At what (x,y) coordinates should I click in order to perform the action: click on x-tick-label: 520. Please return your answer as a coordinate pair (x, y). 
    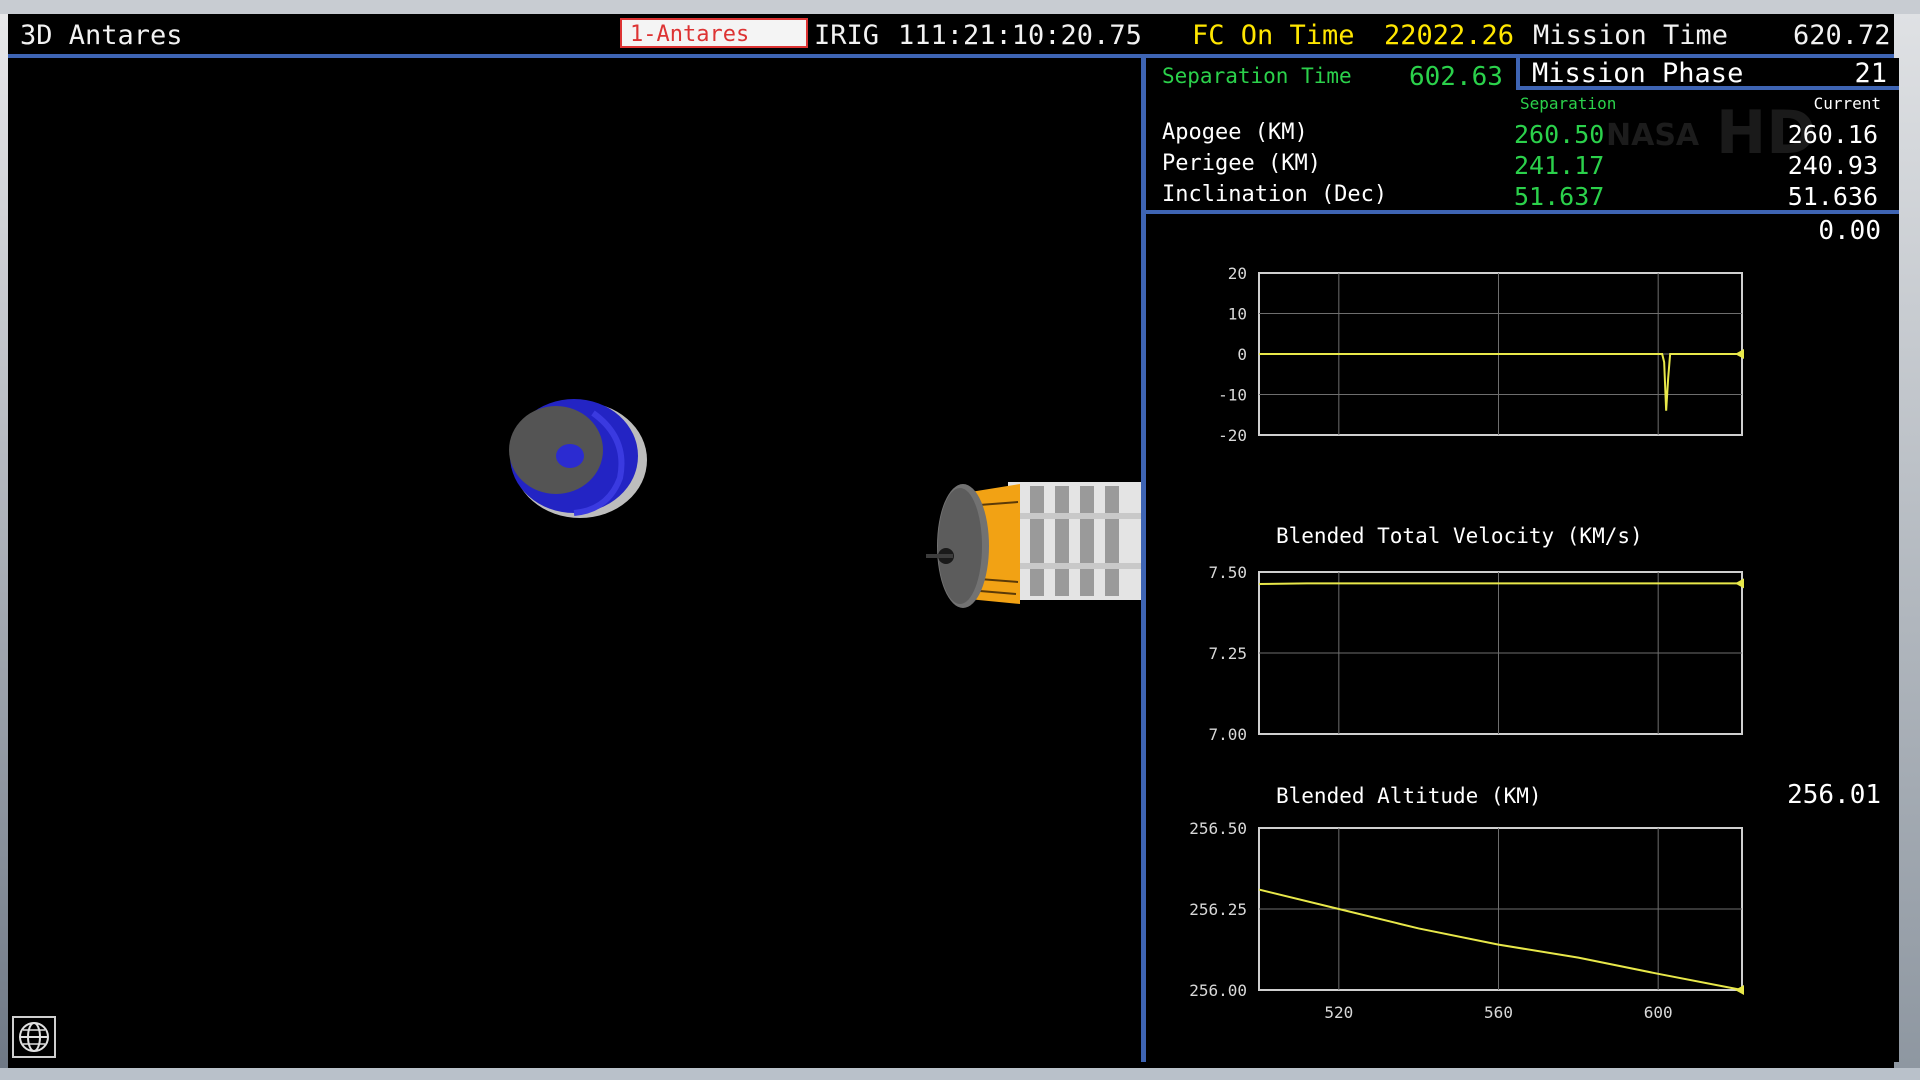
    Looking at the image, I should click on (1338, 1012).